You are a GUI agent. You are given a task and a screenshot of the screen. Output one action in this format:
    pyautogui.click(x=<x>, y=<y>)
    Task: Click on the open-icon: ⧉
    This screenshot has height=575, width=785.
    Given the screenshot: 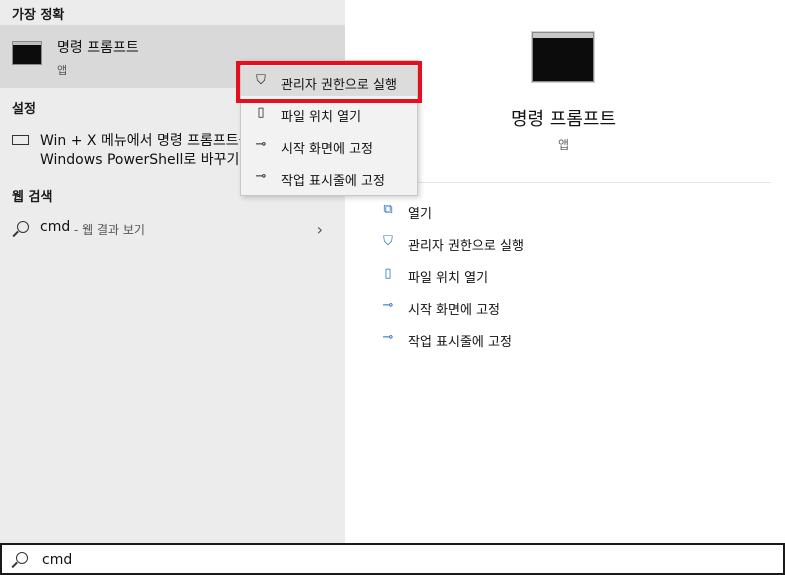 What is the action you would take?
    pyautogui.click(x=388, y=209)
    